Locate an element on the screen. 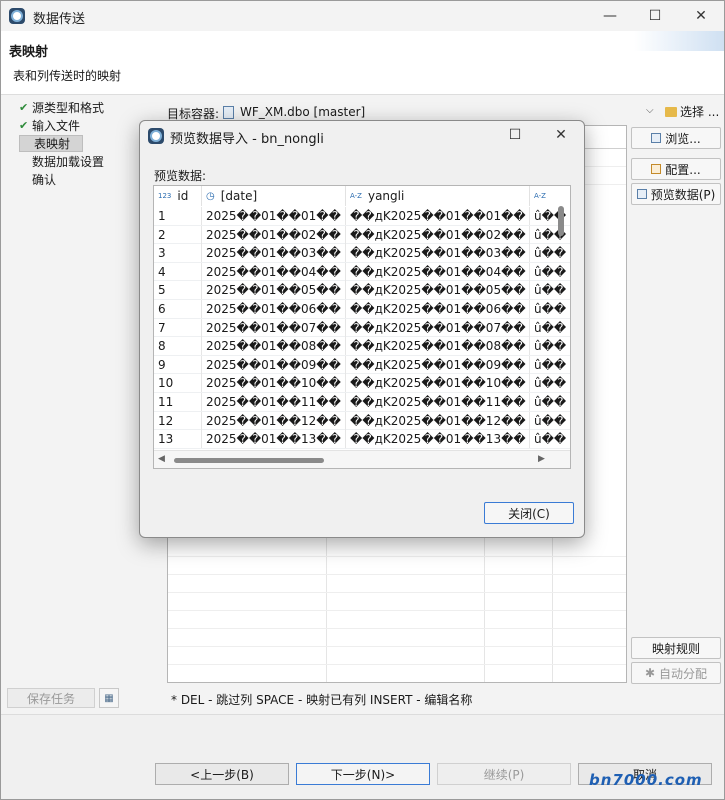  save-icon: ▦ is located at coordinates (109, 698).